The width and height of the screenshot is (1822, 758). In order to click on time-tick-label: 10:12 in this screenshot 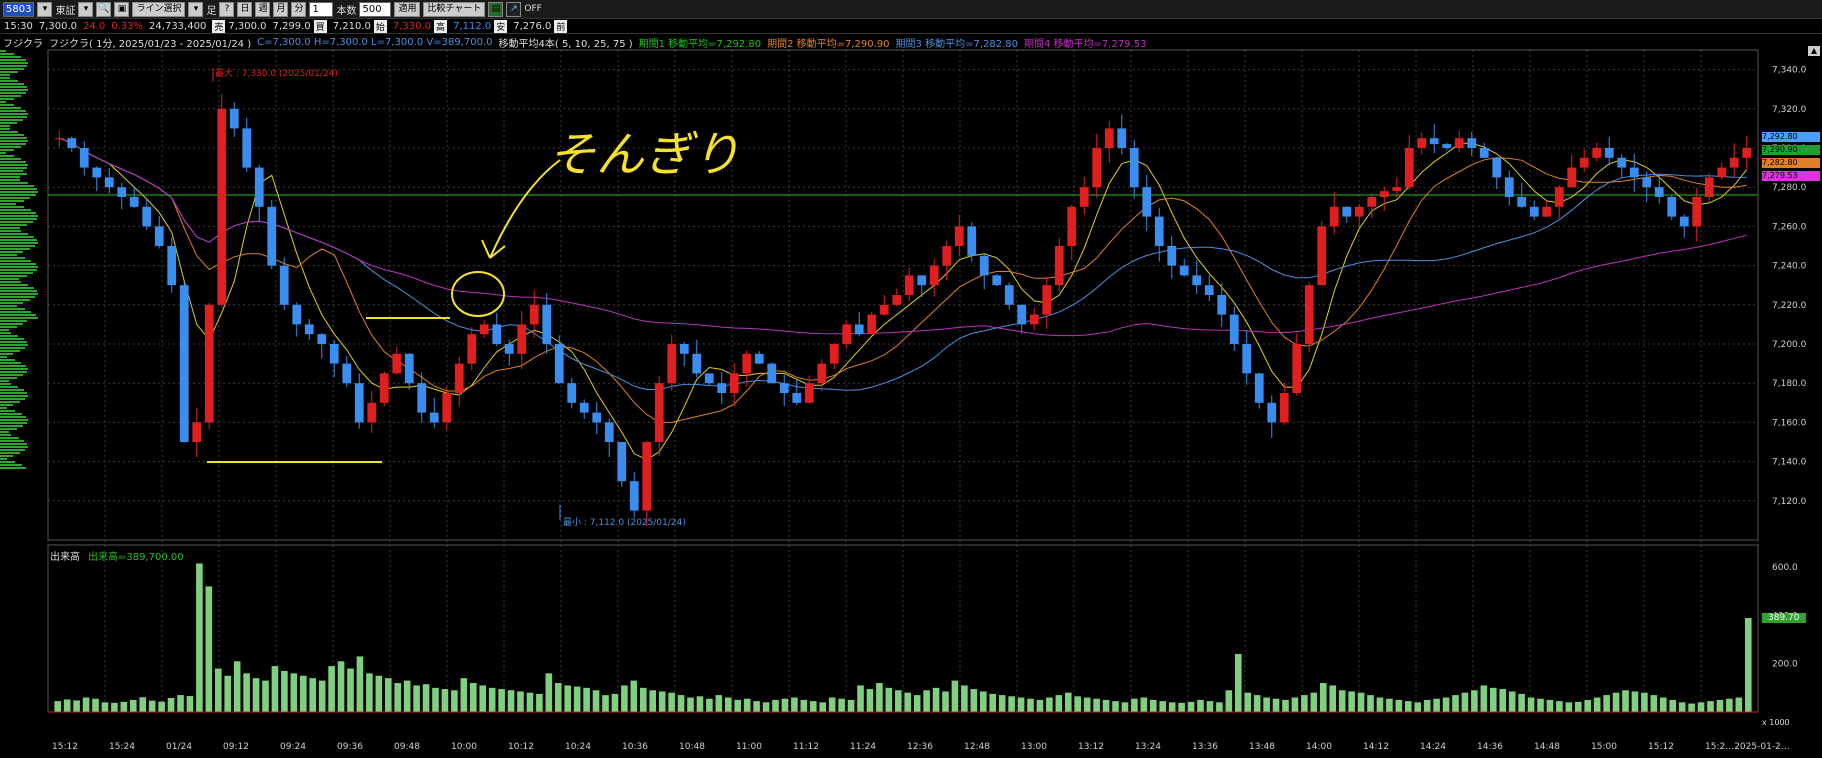, I will do `click(521, 747)`.